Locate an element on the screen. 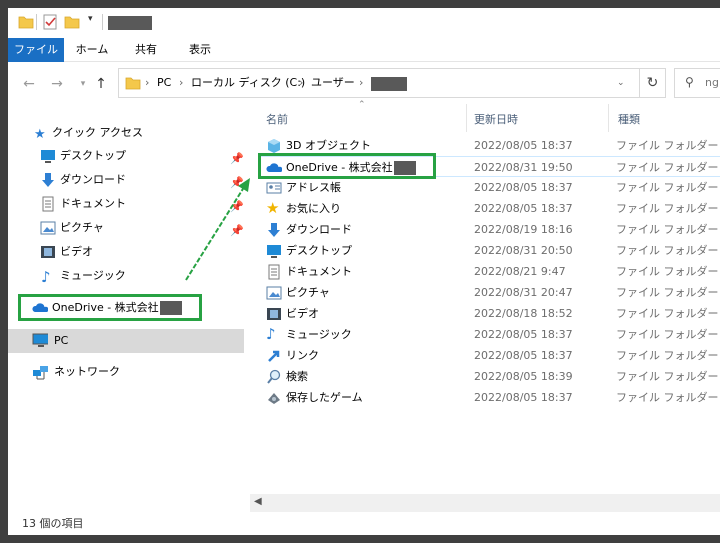 This screenshot has width=720, height=543. sidebar-item-label: ピクチャ is located at coordinates (82, 227).